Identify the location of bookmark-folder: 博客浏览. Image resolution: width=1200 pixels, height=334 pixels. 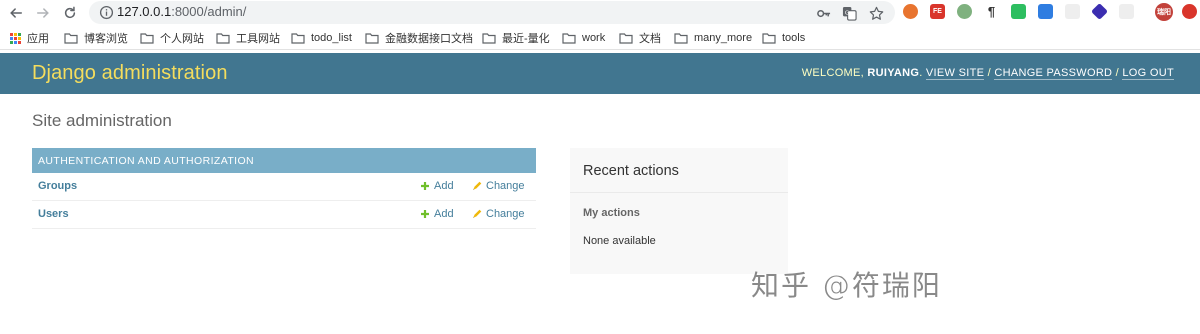
(96, 38).